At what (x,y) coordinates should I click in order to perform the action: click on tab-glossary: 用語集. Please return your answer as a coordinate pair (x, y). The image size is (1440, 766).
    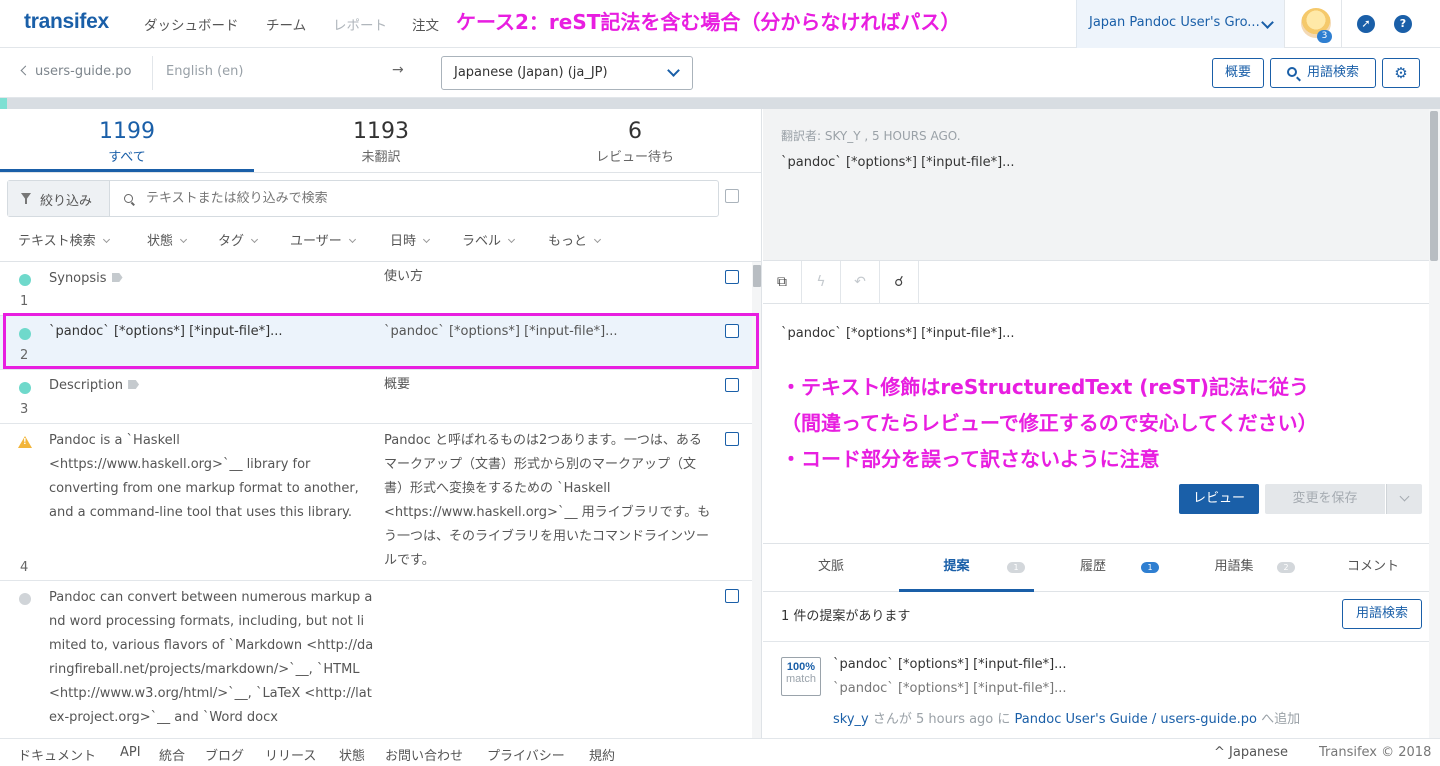
    Looking at the image, I should click on (1234, 568).